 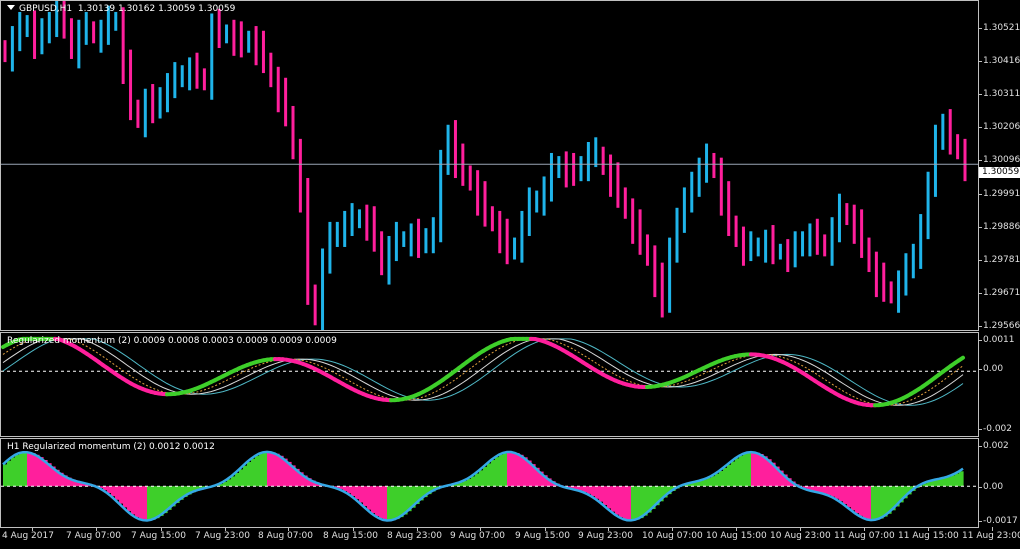 What do you see at coordinates (997, 340) in the screenshot?
I see `momentum-tick: 0.0011` at bounding box center [997, 340].